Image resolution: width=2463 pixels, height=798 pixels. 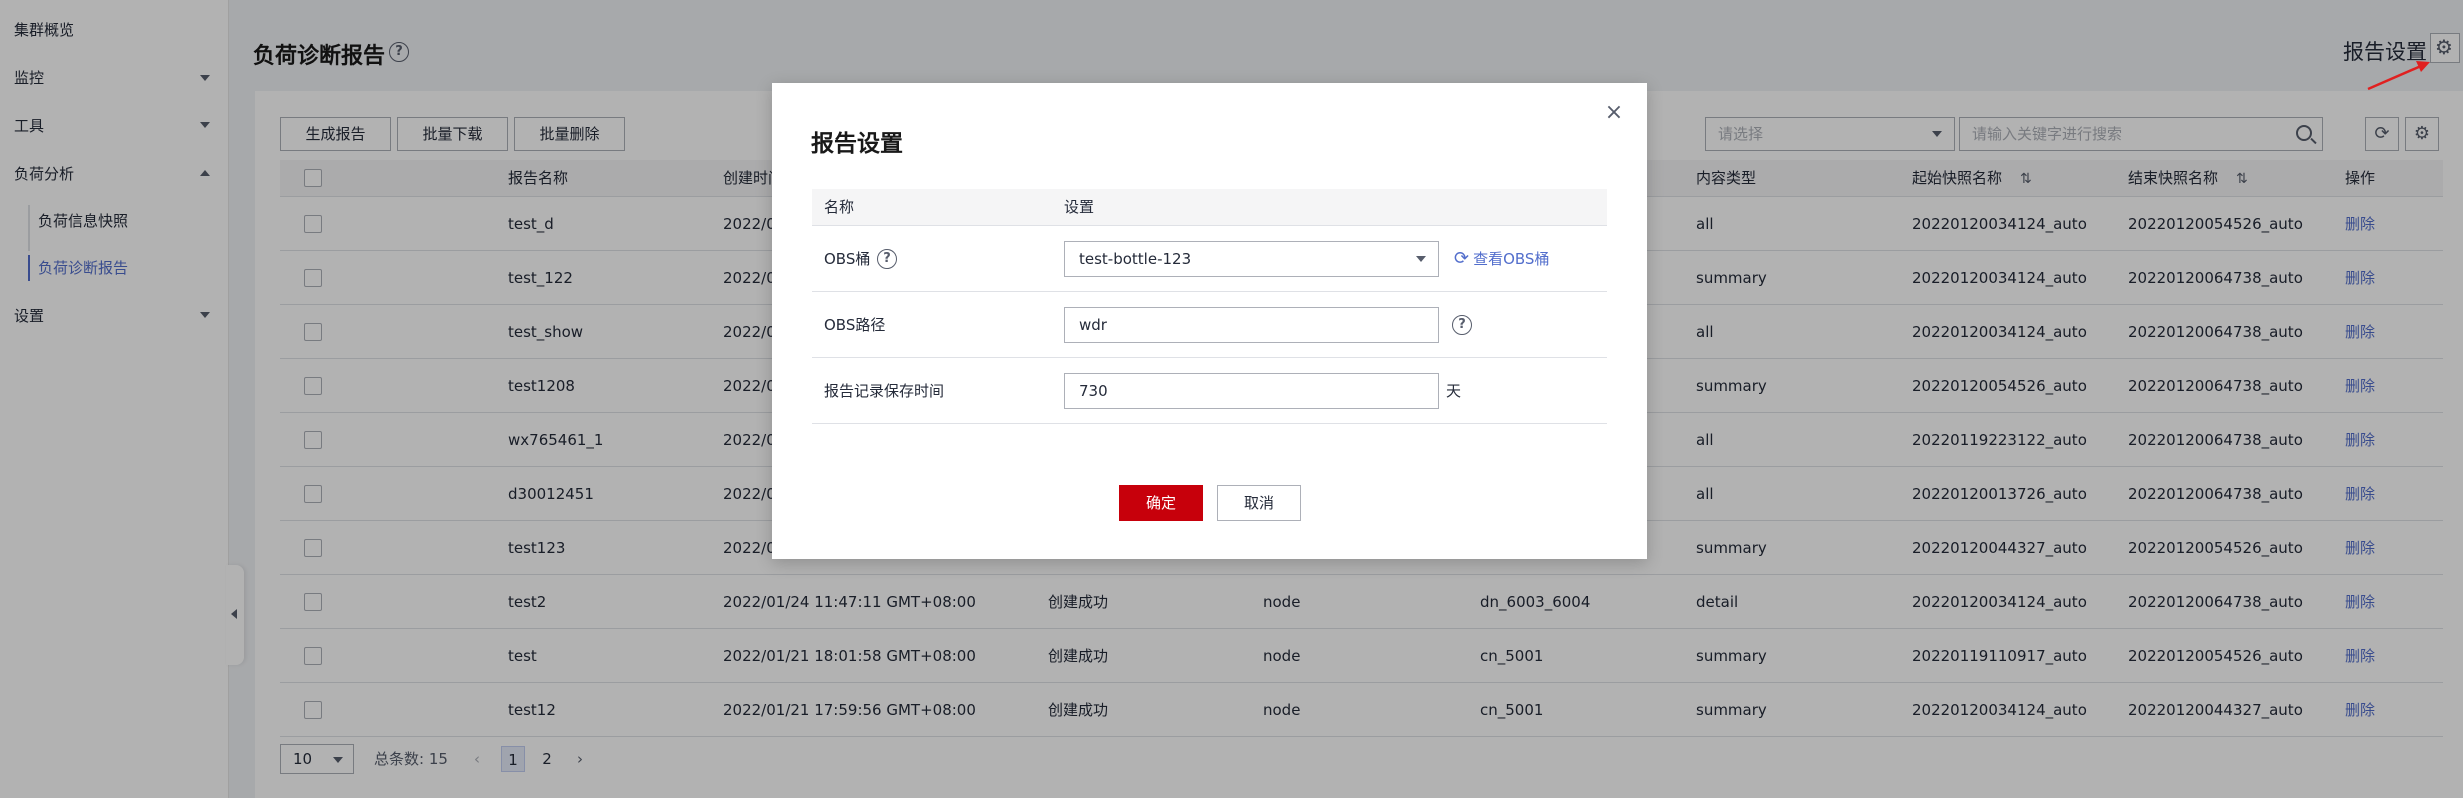 What do you see at coordinates (1079, 207) in the screenshot?
I see `dialog-column-setting: 设置` at bounding box center [1079, 207].